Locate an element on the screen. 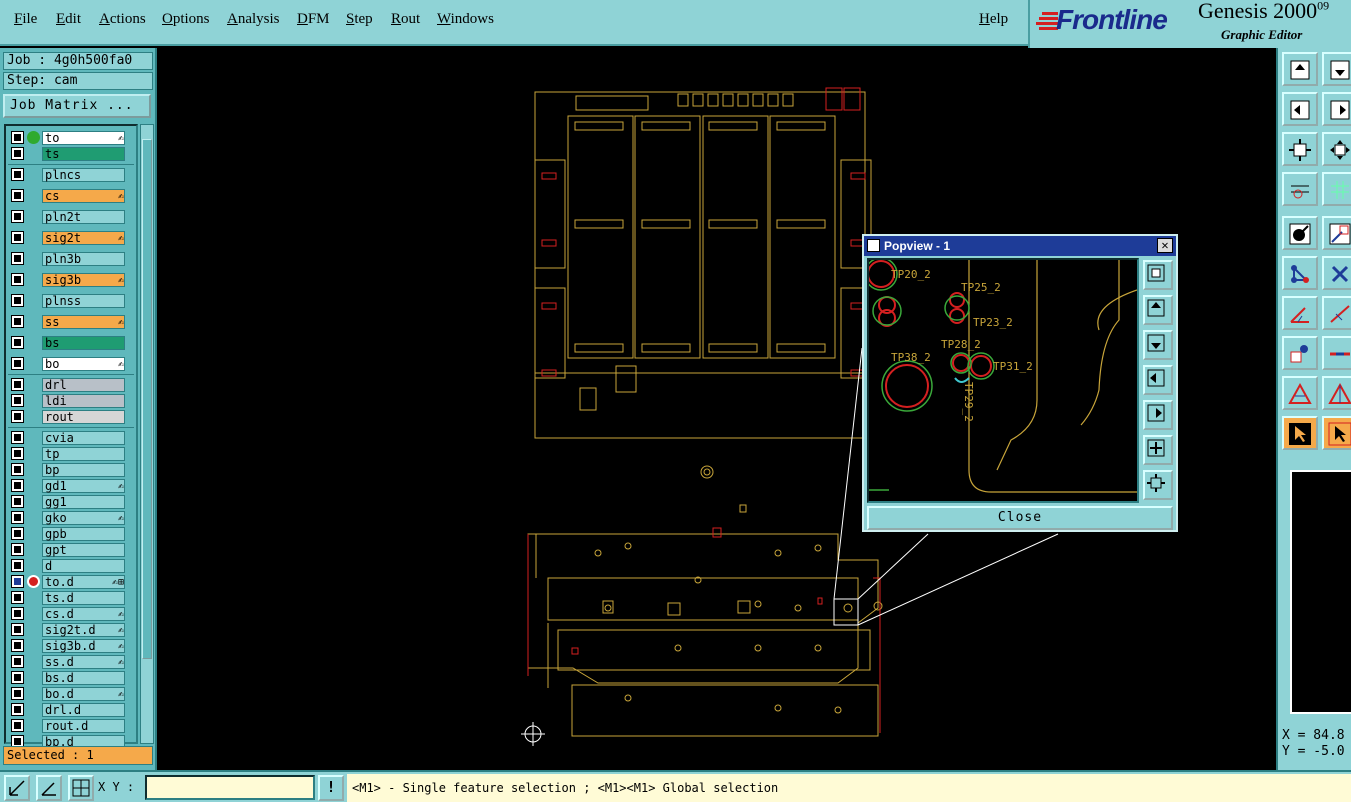 This screenshot has height=802, width=1351. popview-pan-up-button is located at coordinates (1158, 310).